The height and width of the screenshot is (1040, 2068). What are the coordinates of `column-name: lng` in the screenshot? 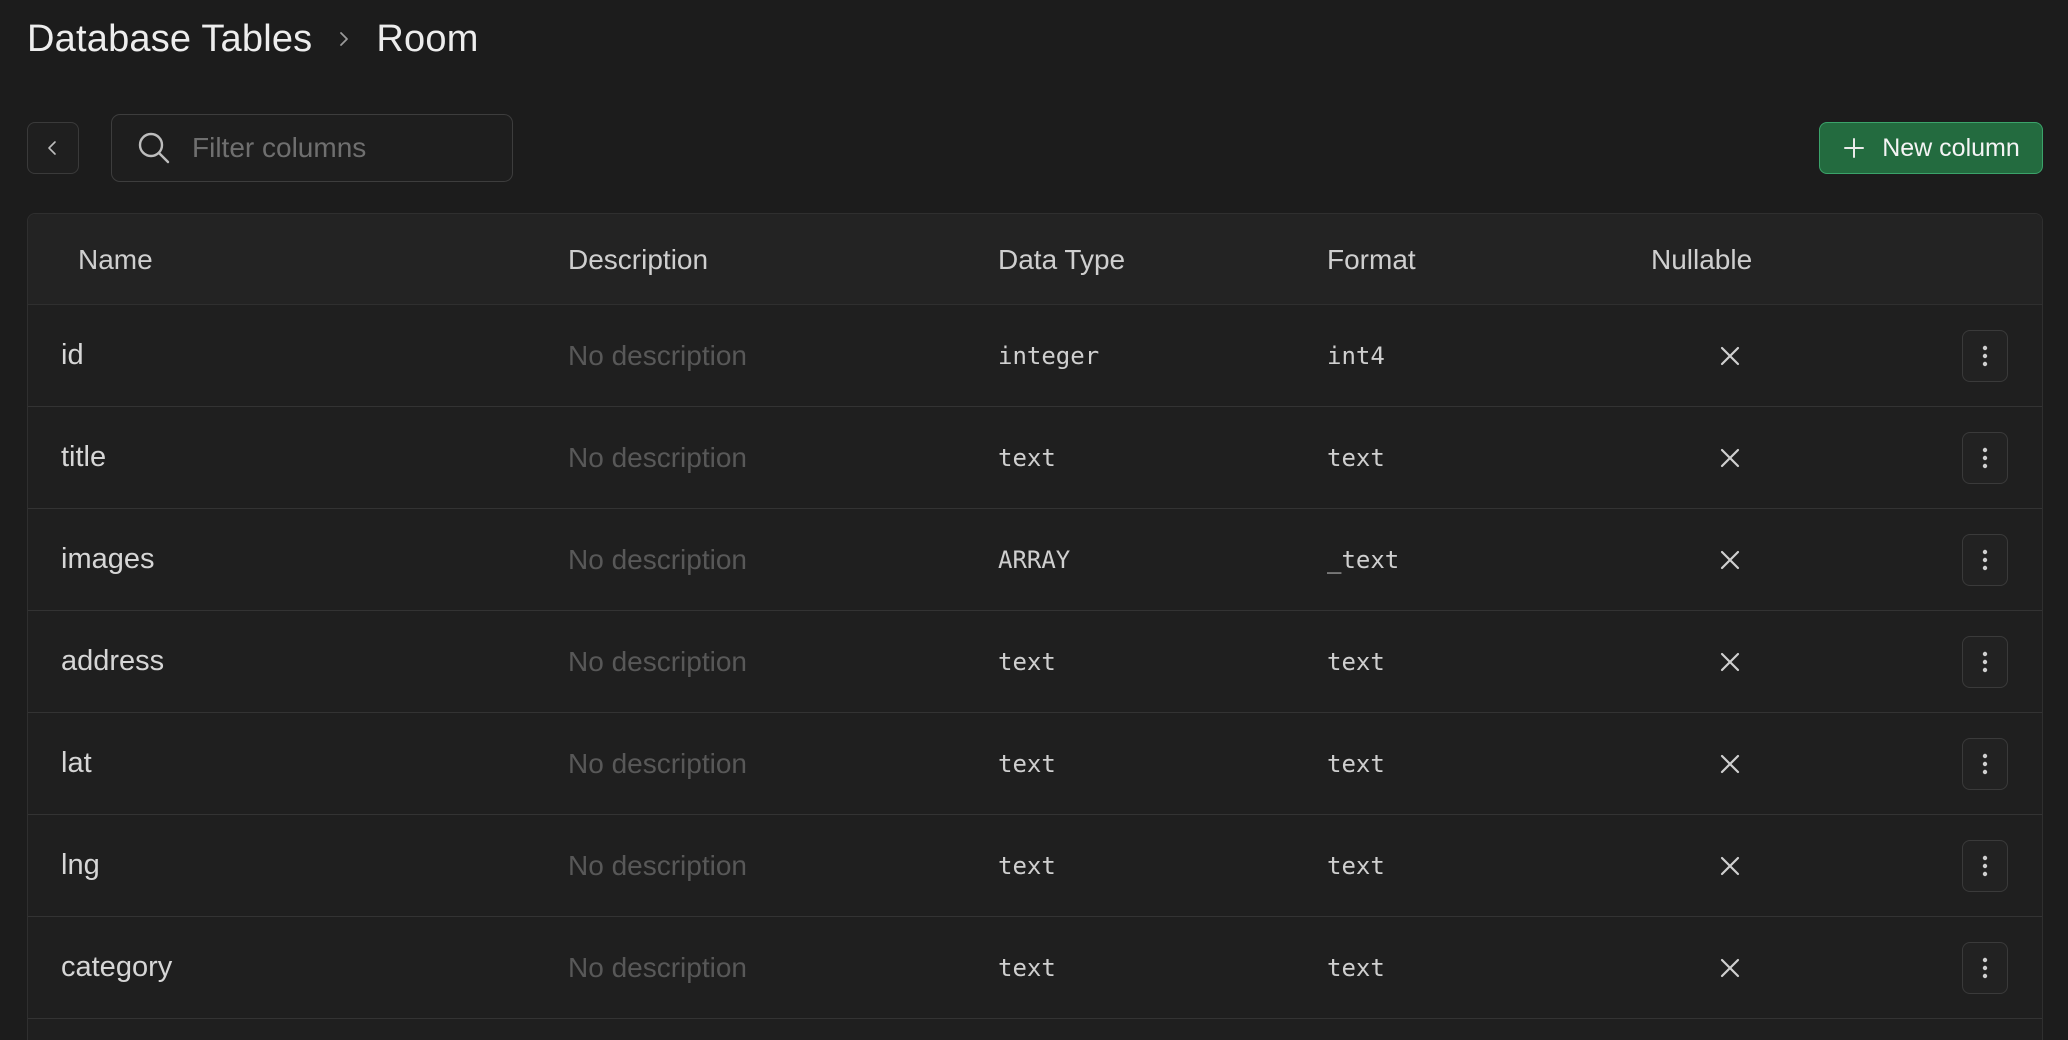 It's located at (80, 865).